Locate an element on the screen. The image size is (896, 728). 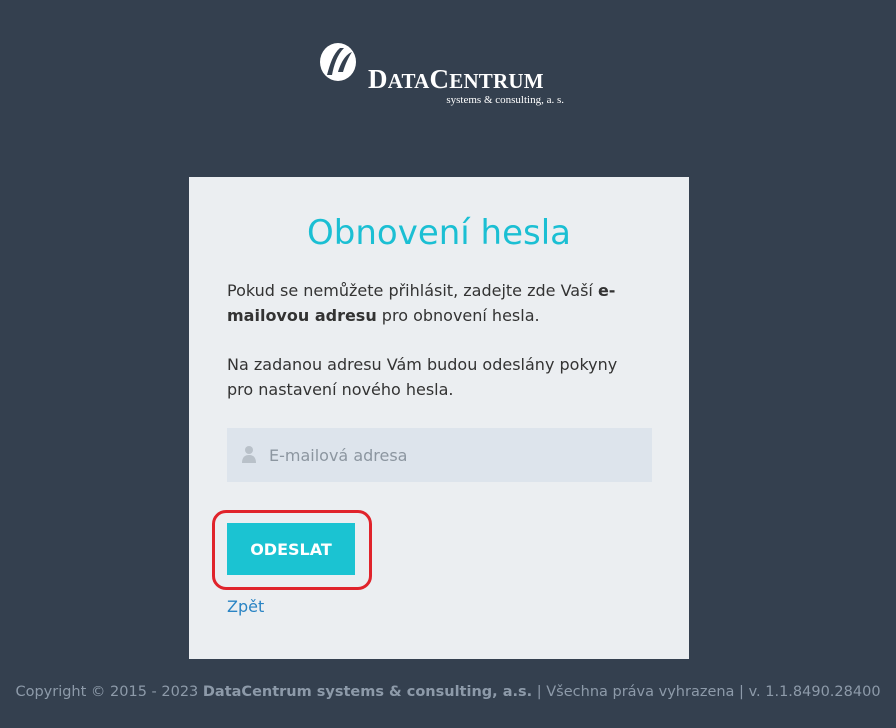
company-logo: DATACENTRUM systems & consulting, a. s. is located at coordinates (443, 77).